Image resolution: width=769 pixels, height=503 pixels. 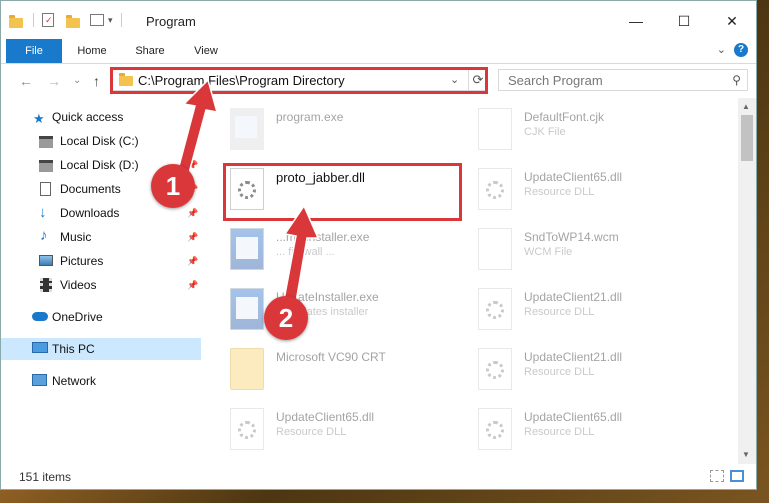 I want to click on address-path: C:\Program Files\Program Directory, so click(x=241, y=80).